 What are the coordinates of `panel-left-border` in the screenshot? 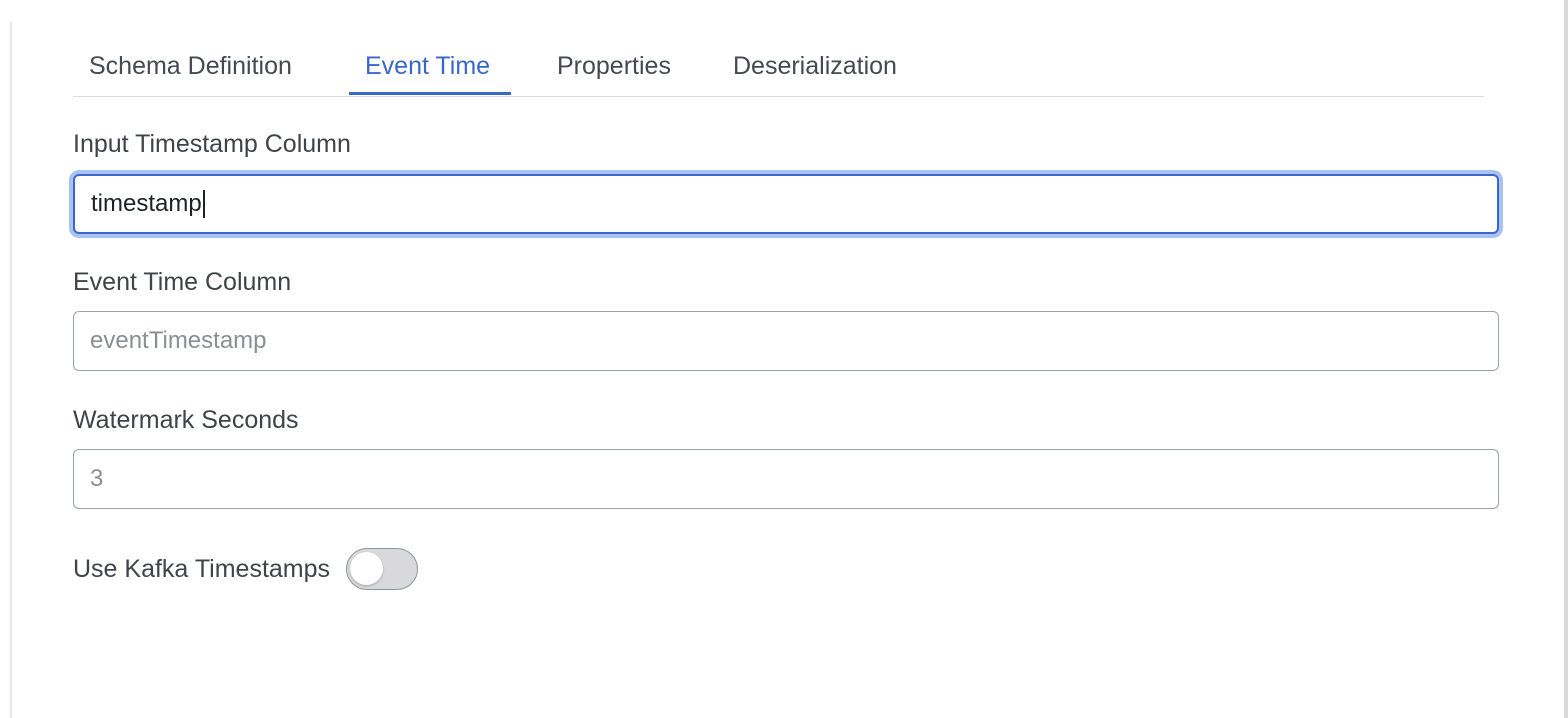 It's located at (11, 370).